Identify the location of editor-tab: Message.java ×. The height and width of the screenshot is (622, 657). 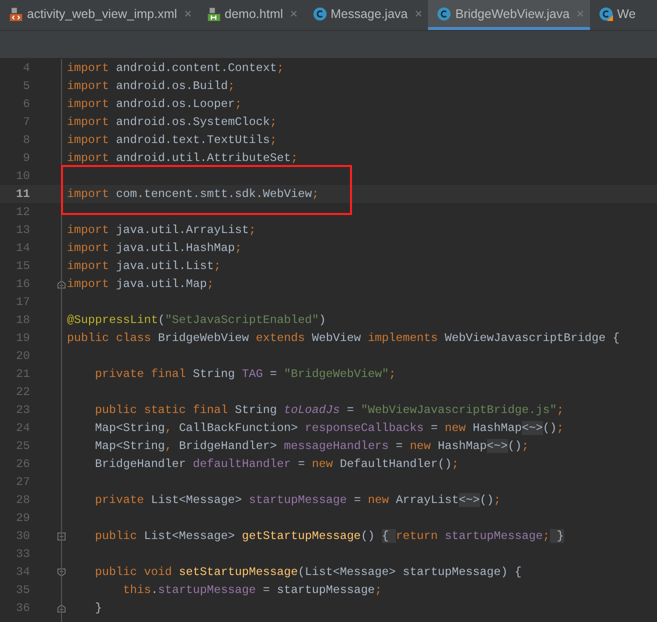
(366, 15).